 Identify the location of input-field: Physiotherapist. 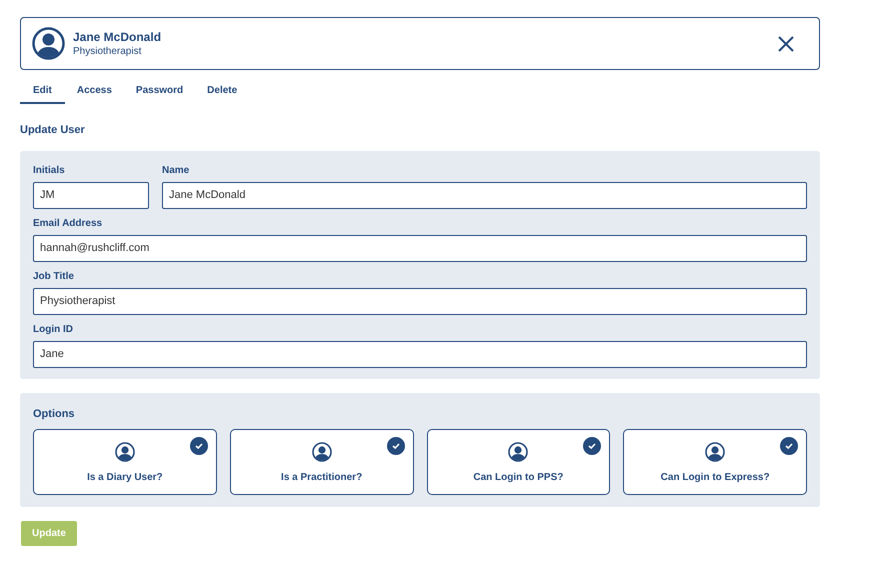
(420, 301).